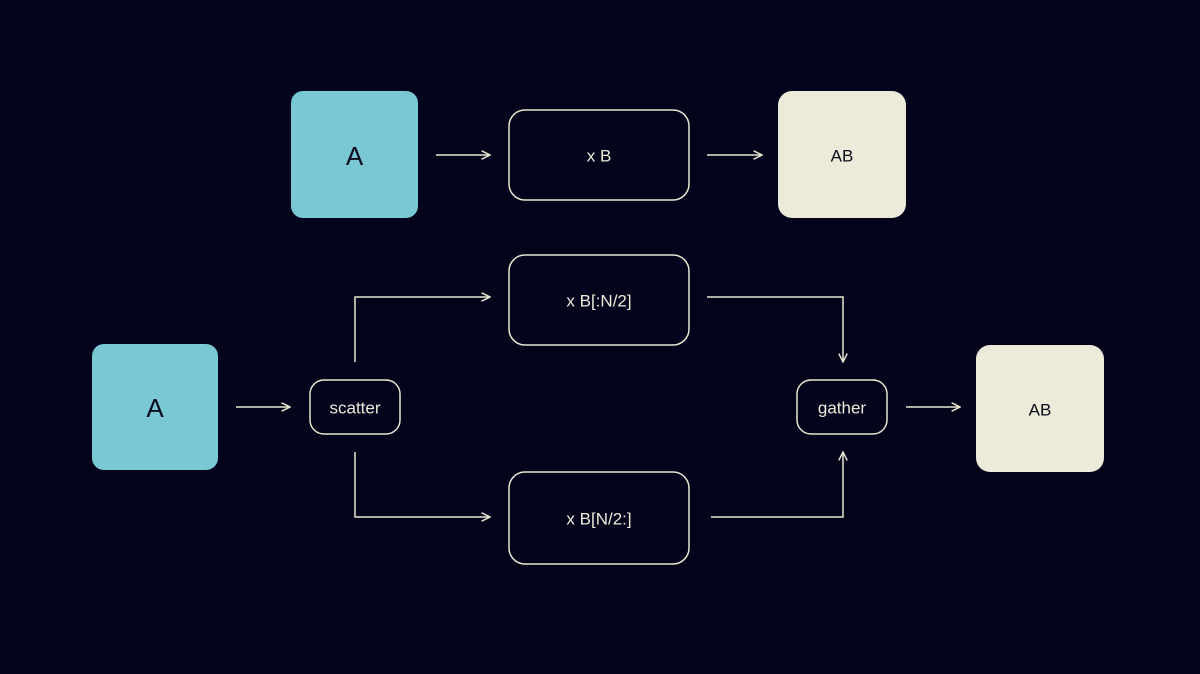  I want to click on scatter-label: scatter, so click(354, 408).